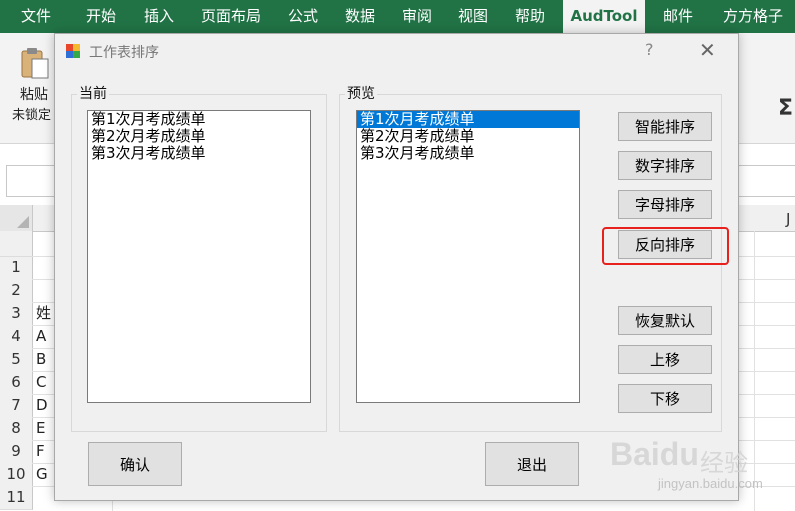 Image resolution: width=795 pixels, height=511 pixels. I want to click on tab-data: 数据, so click(360, 16).